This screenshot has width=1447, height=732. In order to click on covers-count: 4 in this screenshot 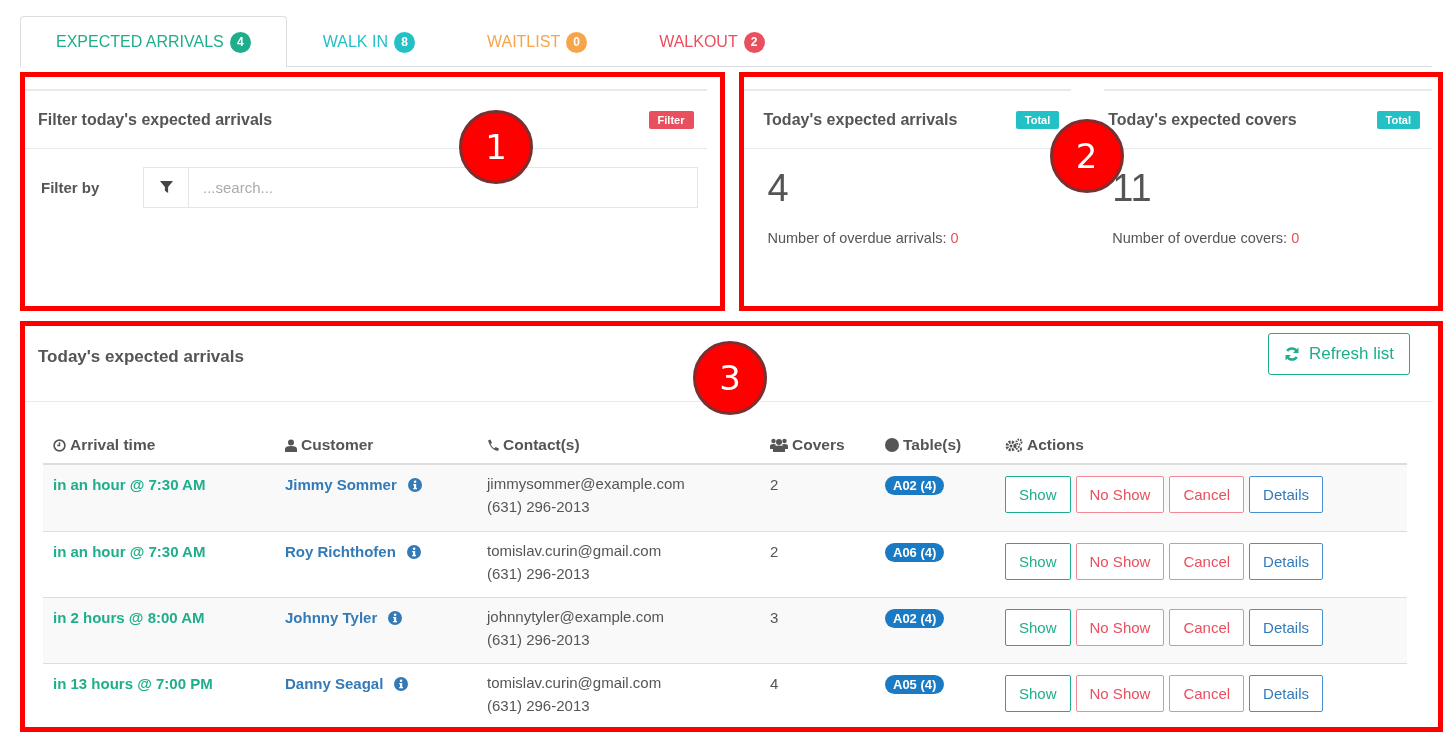, I will do `click(774, 683)`.